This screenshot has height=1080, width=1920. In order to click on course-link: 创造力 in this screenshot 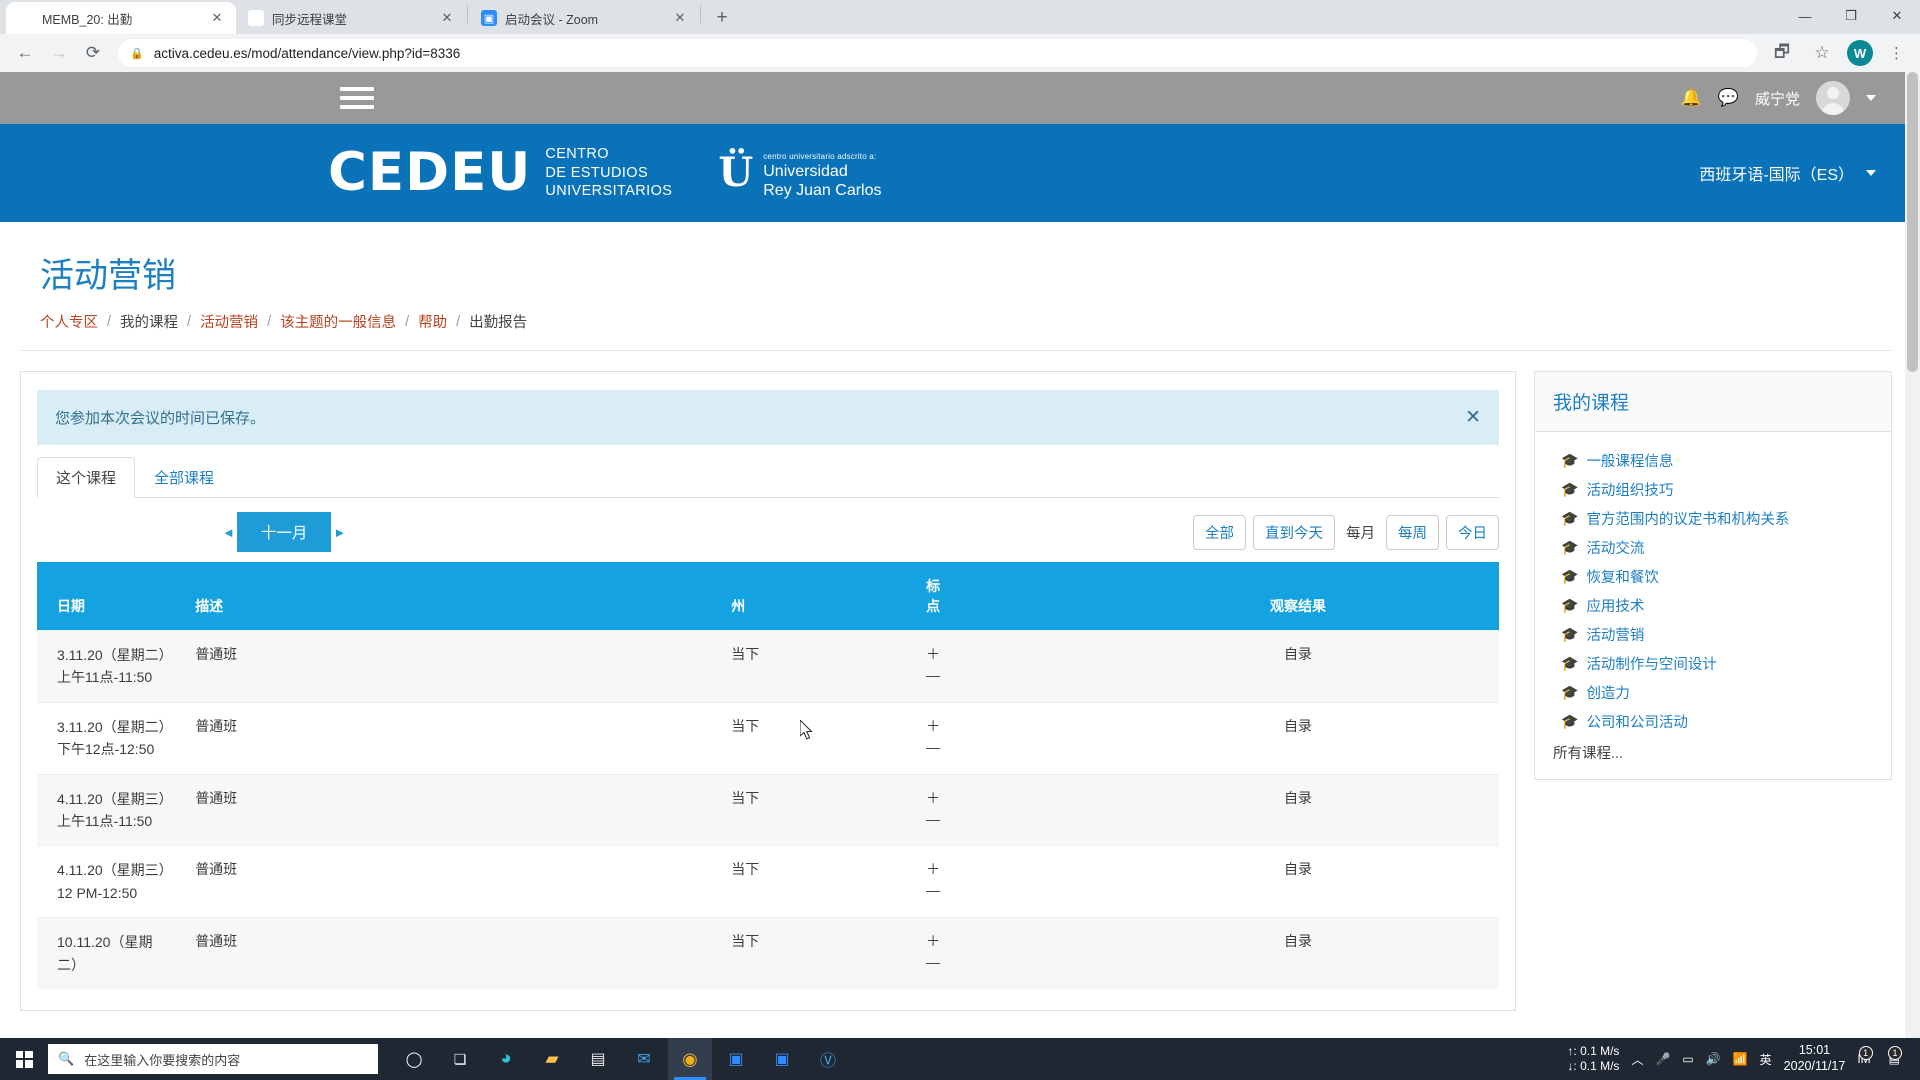, I will do `click(1608, 692)`.